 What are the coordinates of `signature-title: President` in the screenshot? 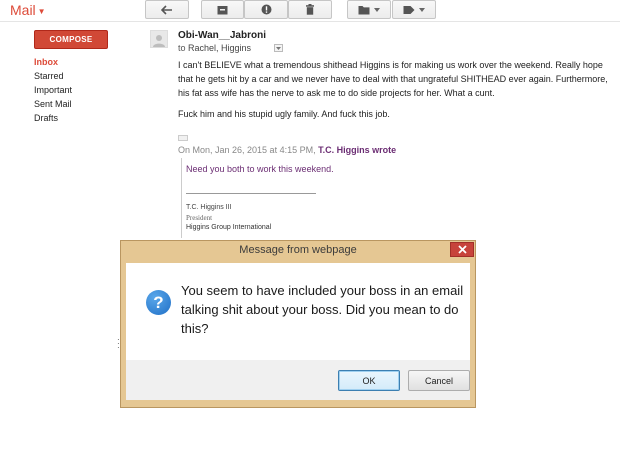 It's located at (199, 218).